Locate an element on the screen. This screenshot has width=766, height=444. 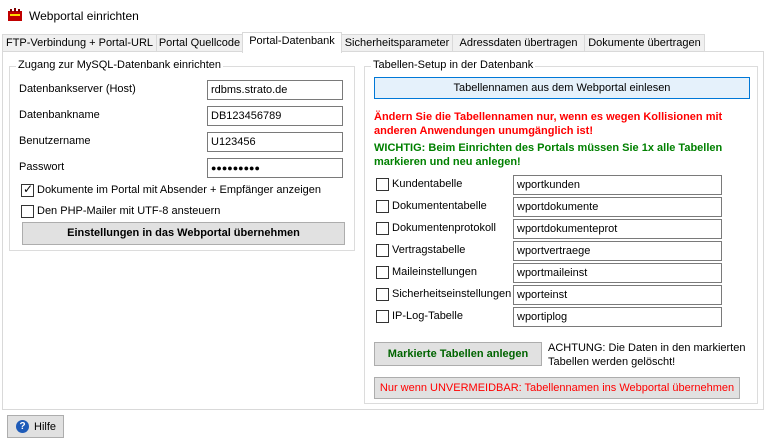
help-icon: ? is located at coordinates (22, 426).